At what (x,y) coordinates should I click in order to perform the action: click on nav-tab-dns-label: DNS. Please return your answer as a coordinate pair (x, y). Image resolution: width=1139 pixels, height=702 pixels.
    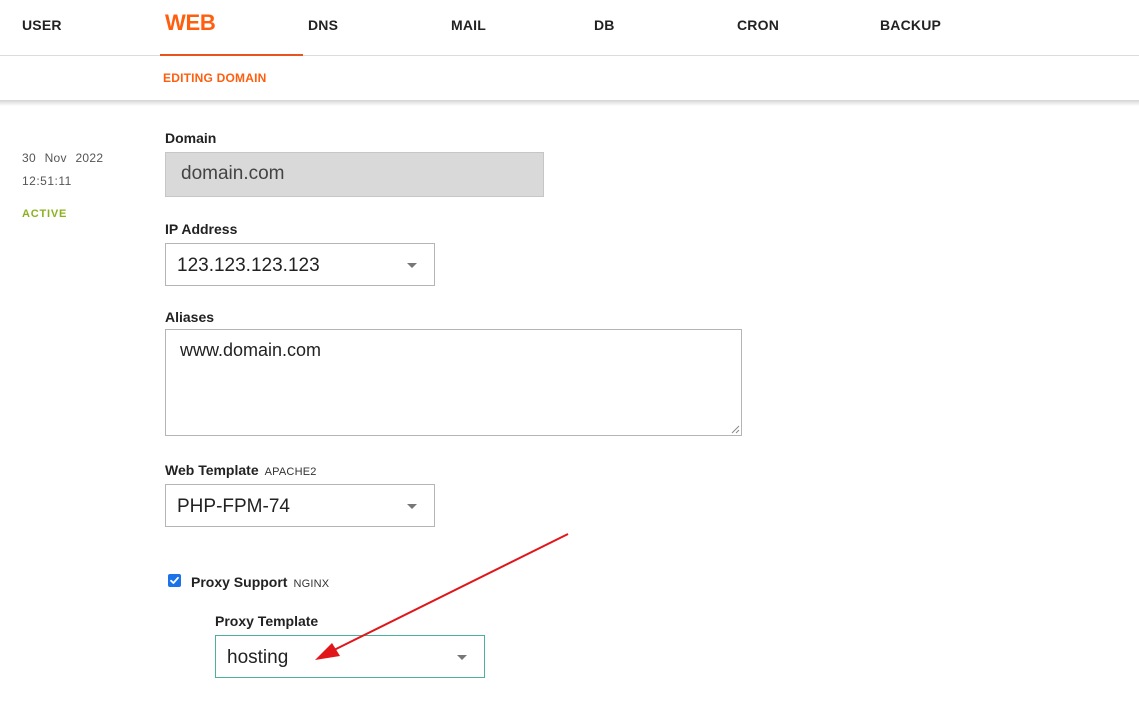
    Looking at the image, I should click on (323, 25).